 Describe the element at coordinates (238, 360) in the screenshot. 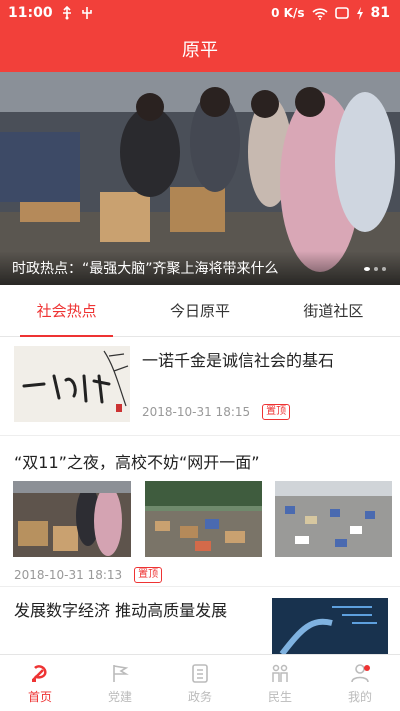

I see `article-title: 一诺千金是诚信社会的基石` at that location.